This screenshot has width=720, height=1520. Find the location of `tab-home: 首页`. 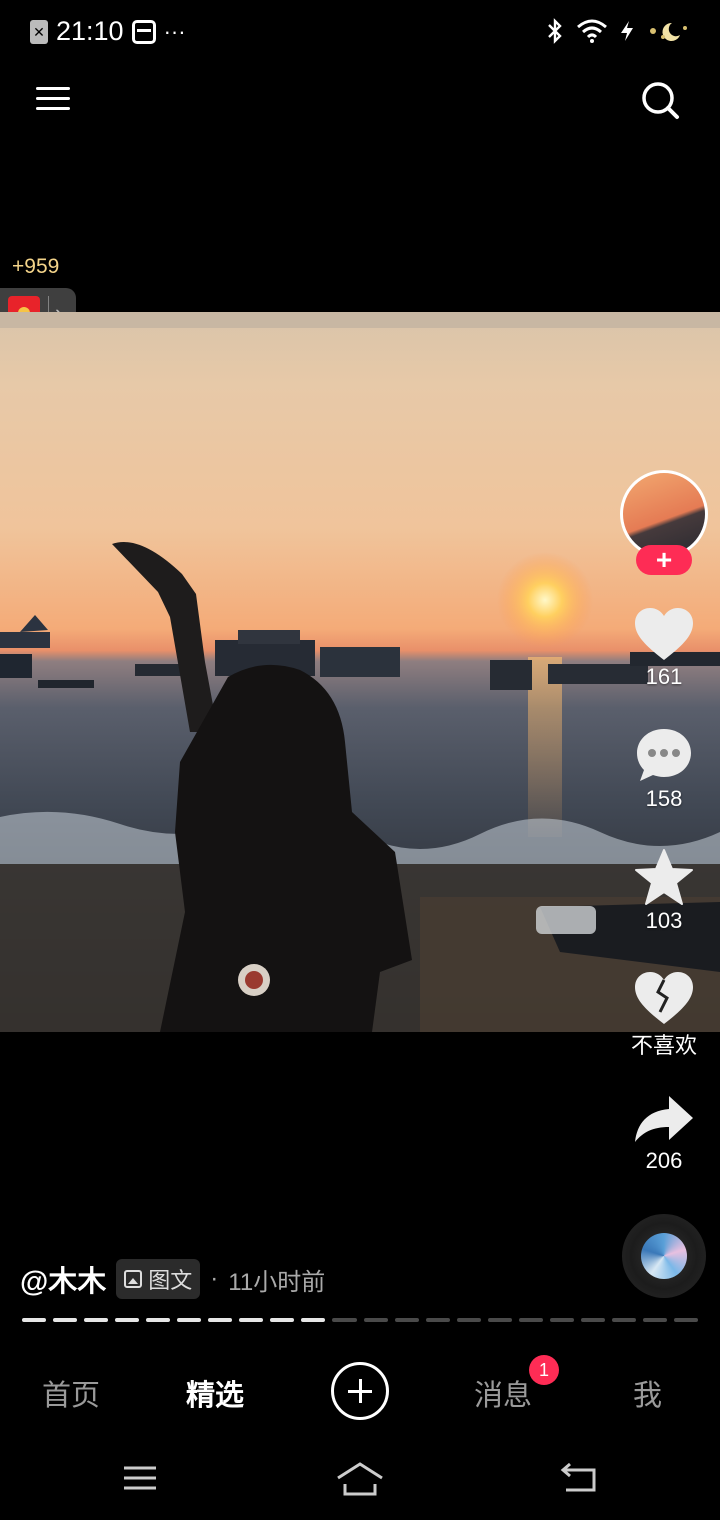

tab-home: 首页 is located at coordinates (71, 1393).